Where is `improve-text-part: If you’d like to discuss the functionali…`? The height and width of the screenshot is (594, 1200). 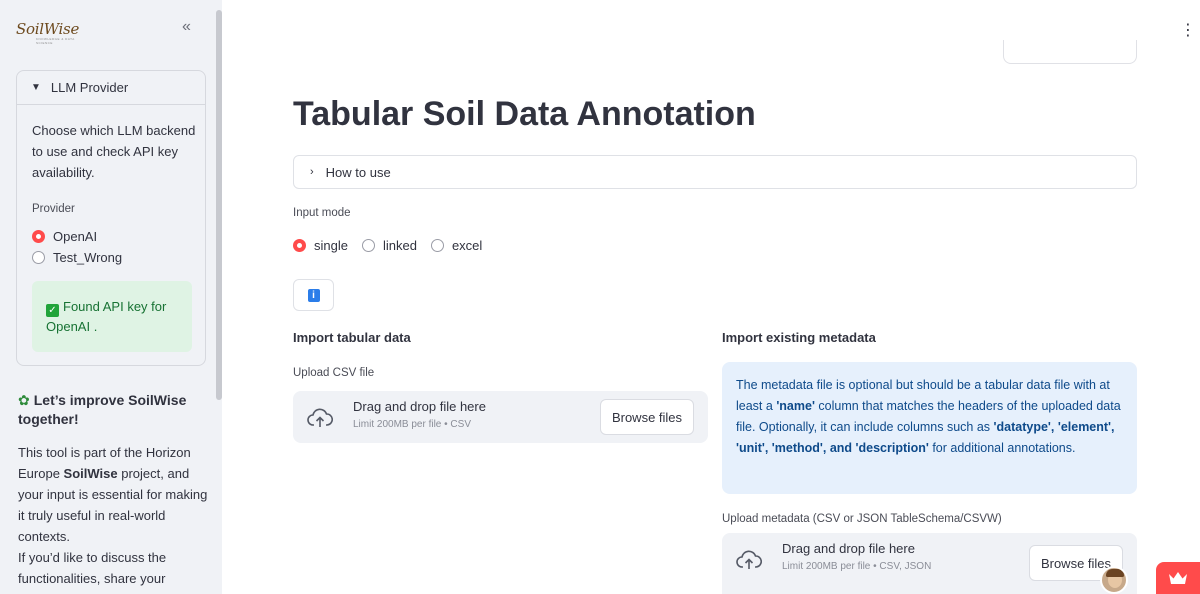
improve-text-part: If you’d like to discuss the functionali… is located at coordinates (92, 568).